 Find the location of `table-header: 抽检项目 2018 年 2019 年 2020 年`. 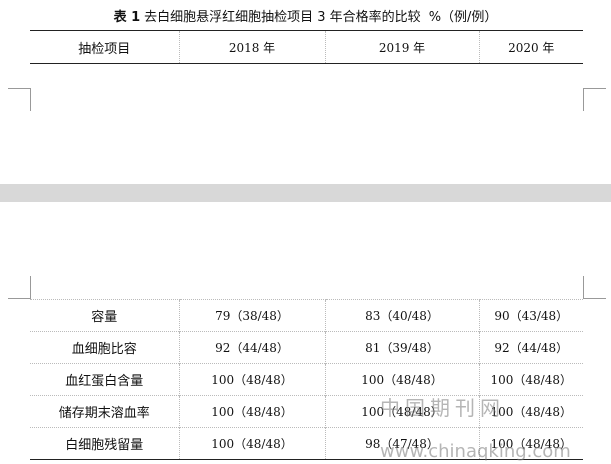

table-header: 抽检项目 2018 年 2019 年 2020 年 is located at coordinates (306, 47).